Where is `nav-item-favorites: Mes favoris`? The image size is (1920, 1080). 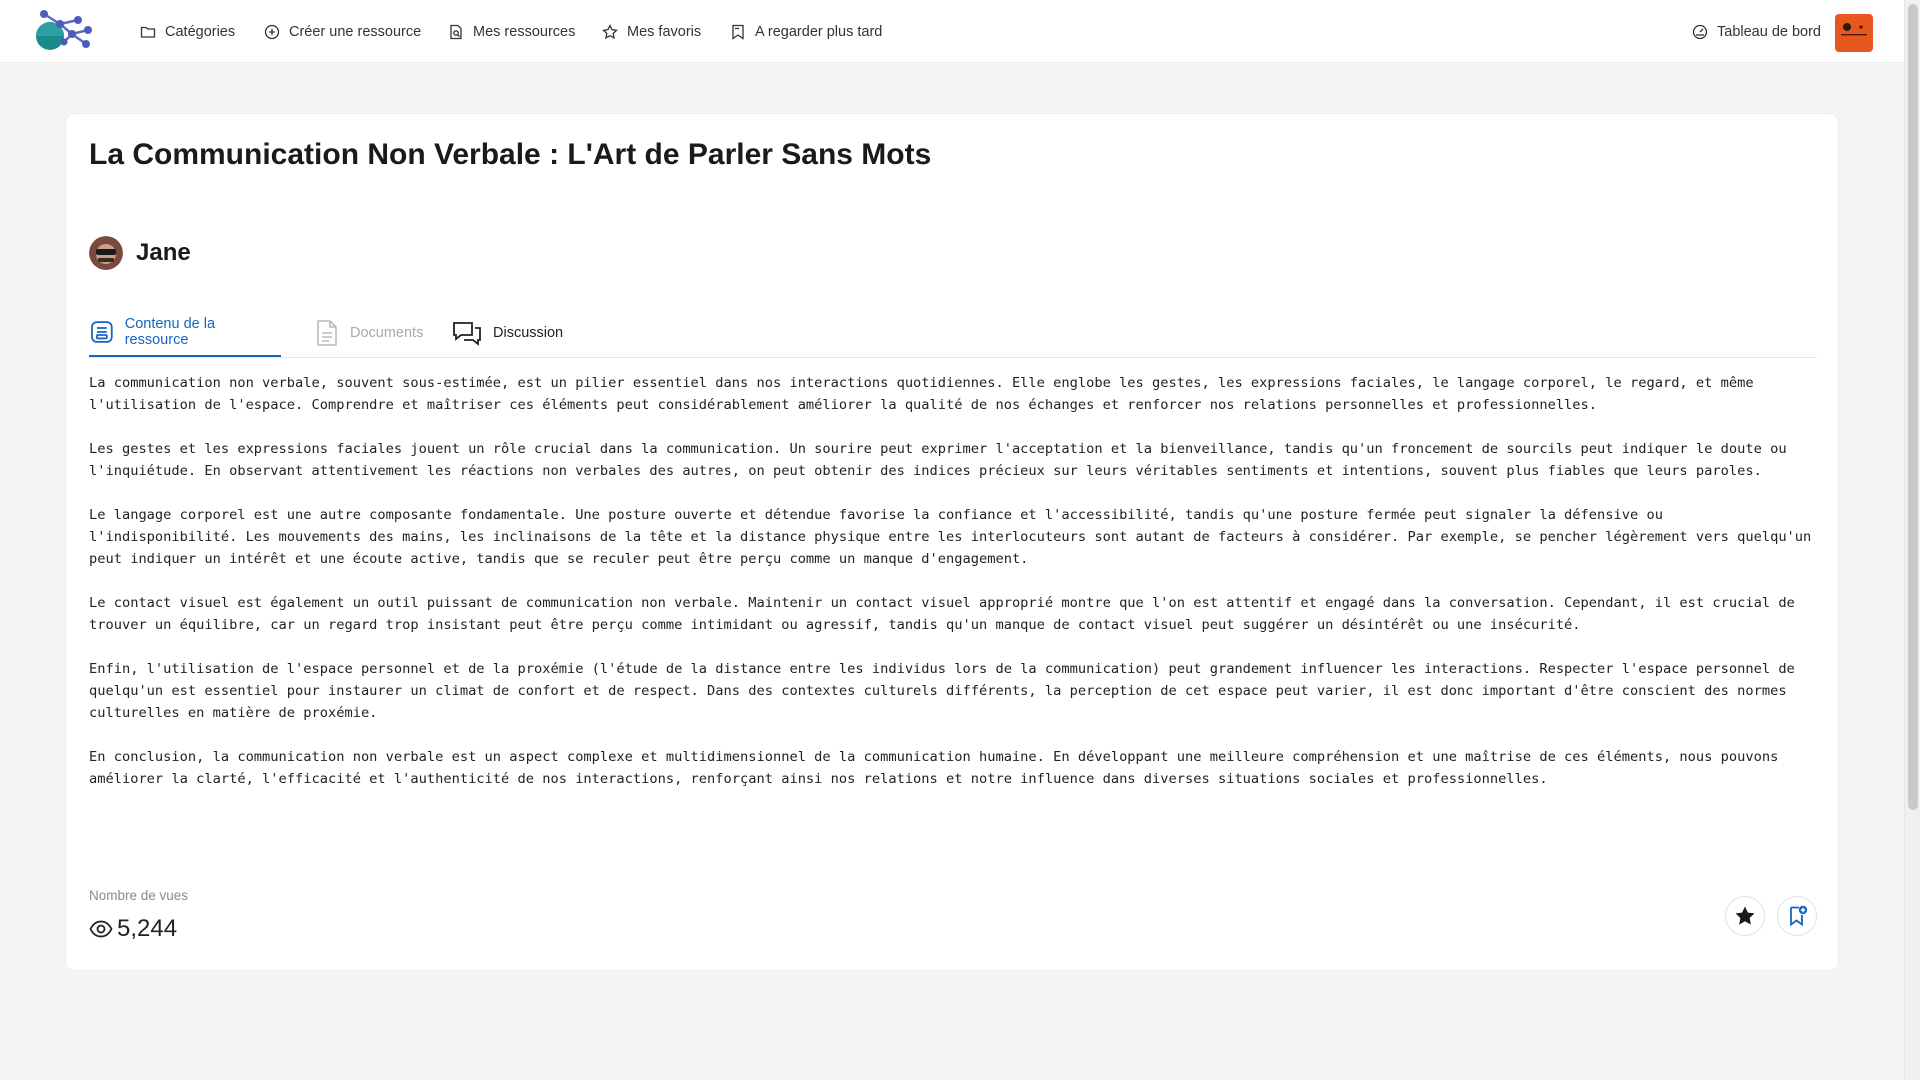
nav-item-favorites: Mes favoris is located at coordinates (651, 32).